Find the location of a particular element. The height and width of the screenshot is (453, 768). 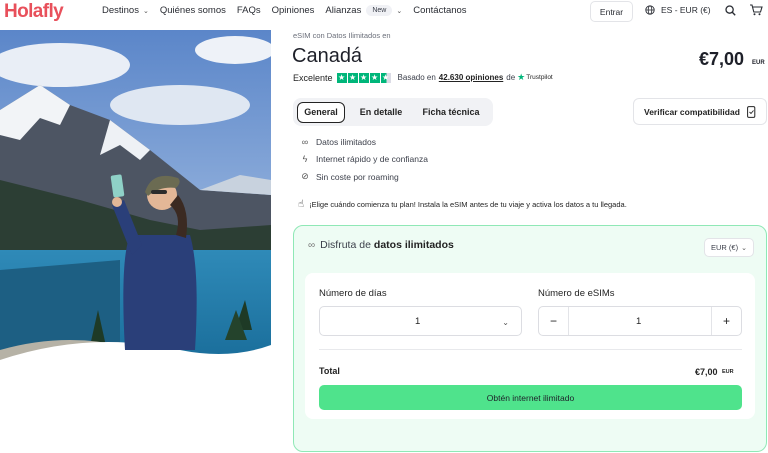

rating-label: Excelente is located at coordinates (313, 77).